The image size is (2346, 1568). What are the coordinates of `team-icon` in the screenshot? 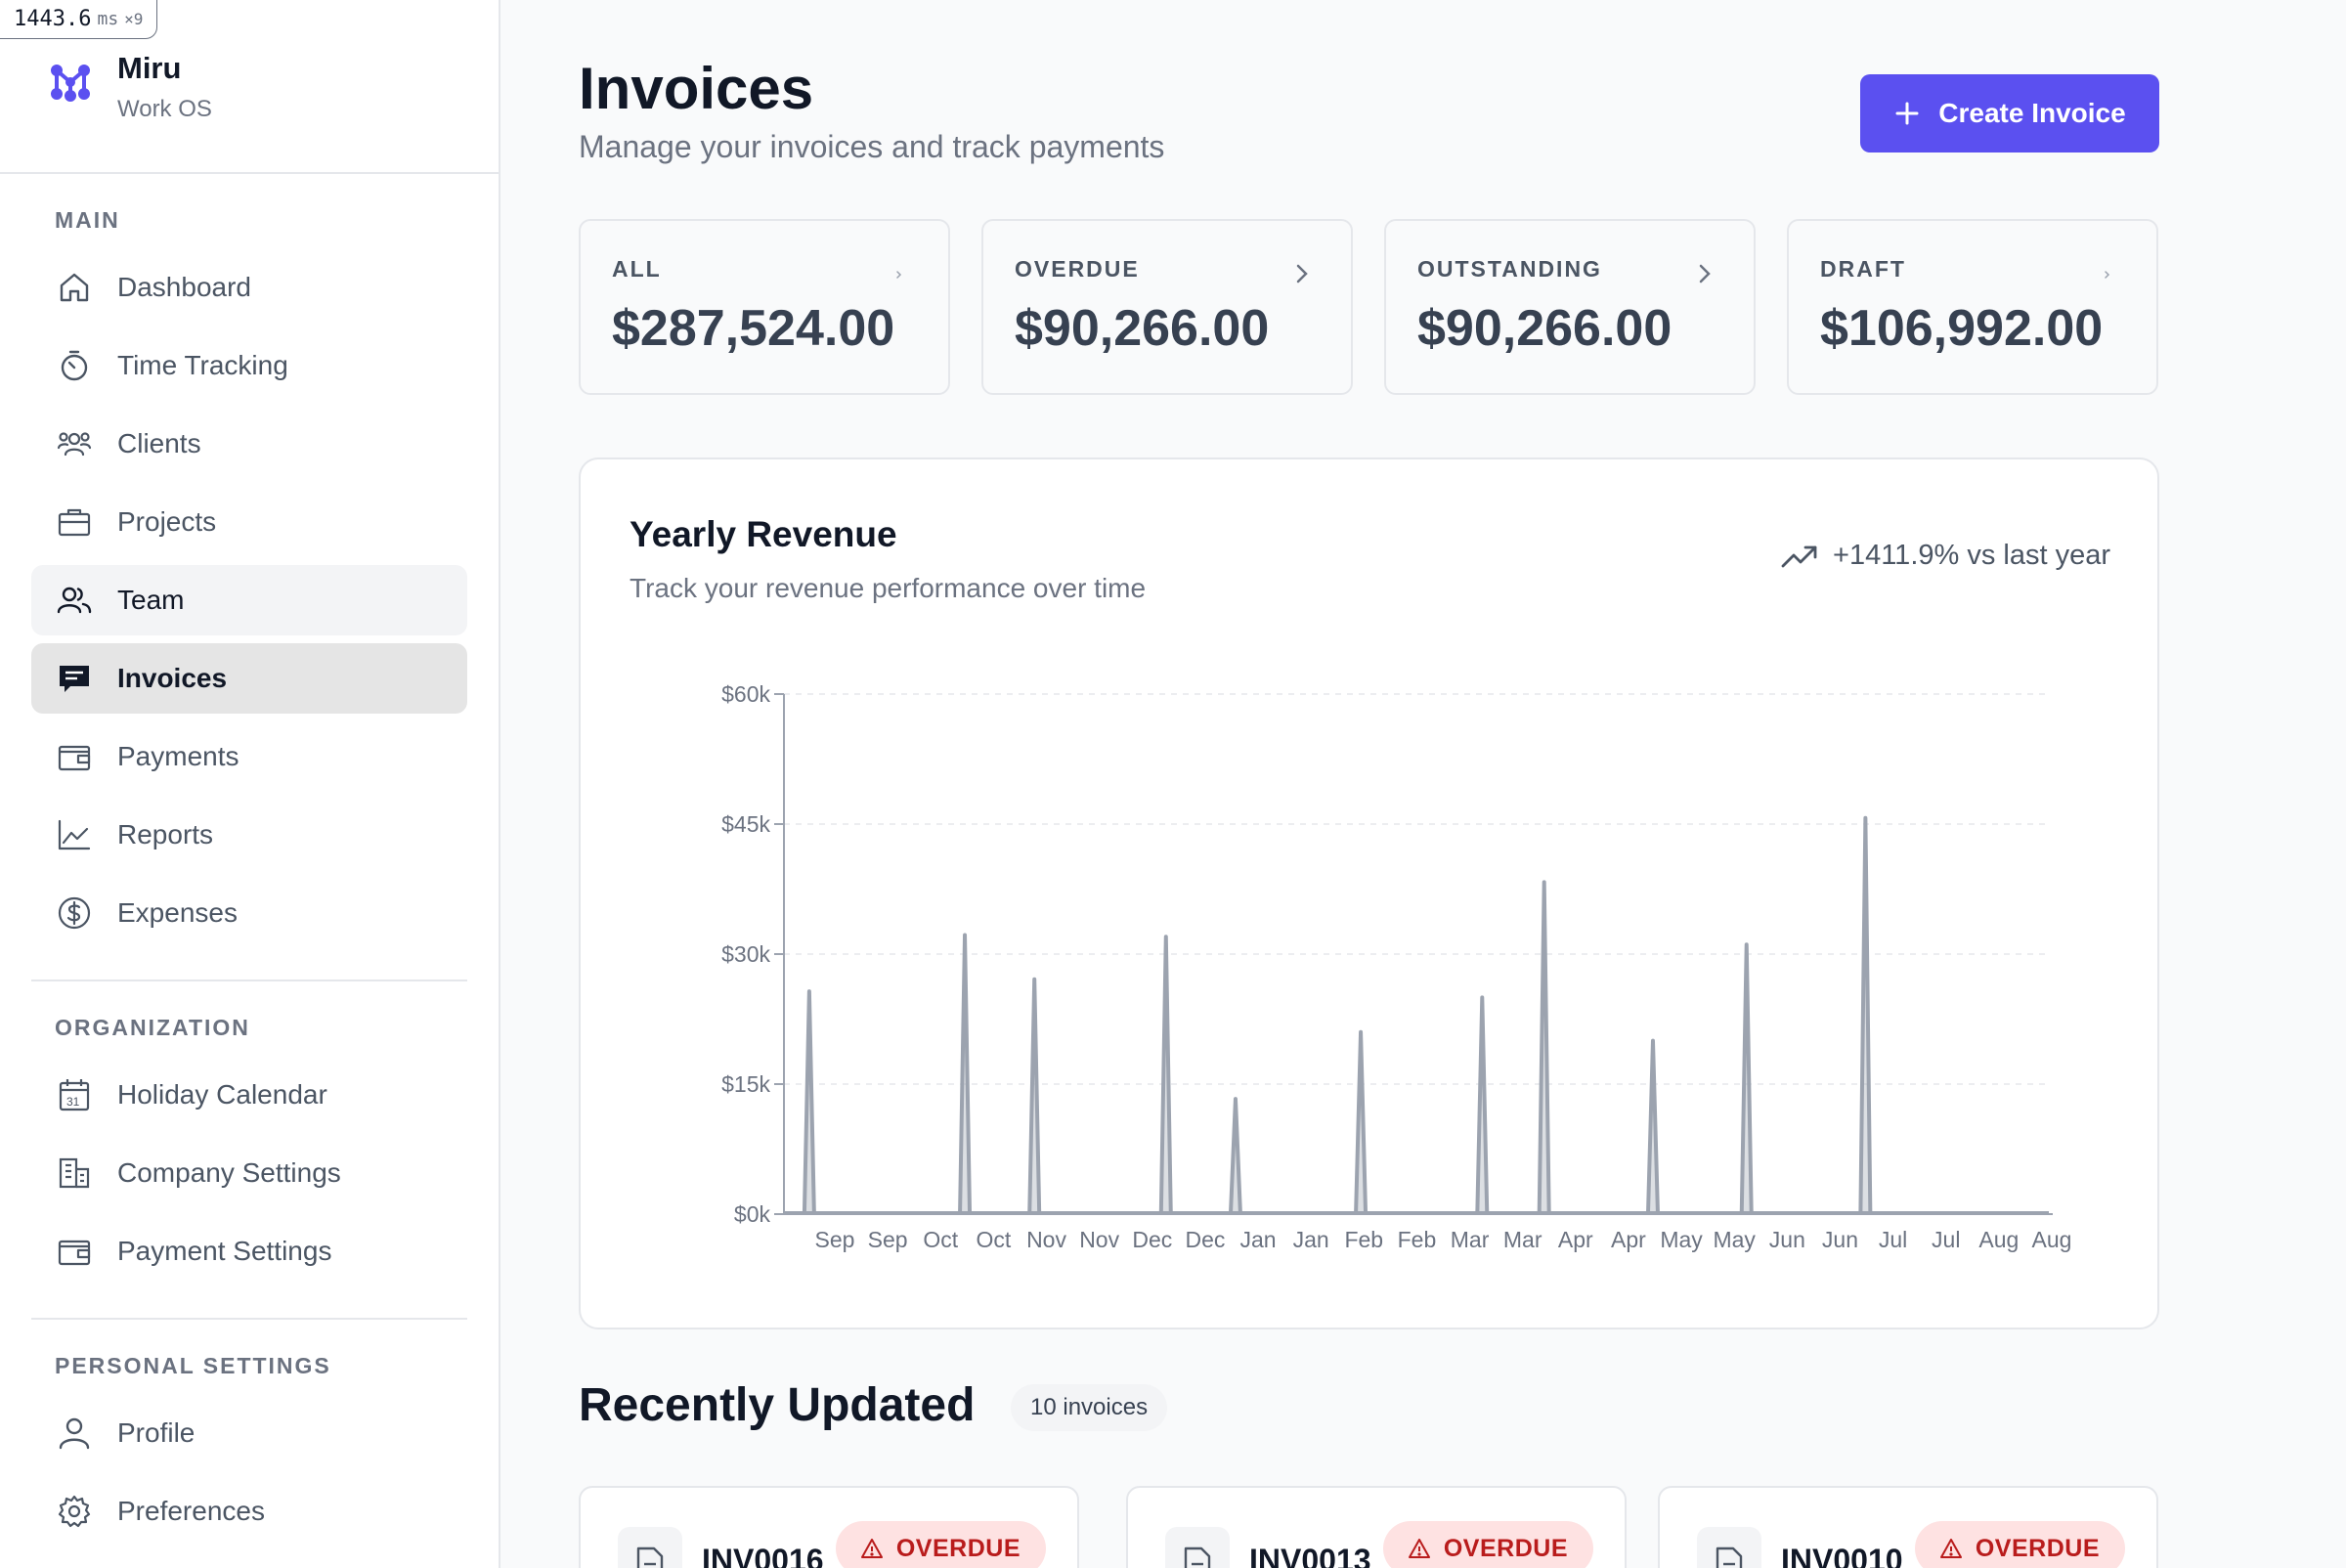 It's located at (75, 600).